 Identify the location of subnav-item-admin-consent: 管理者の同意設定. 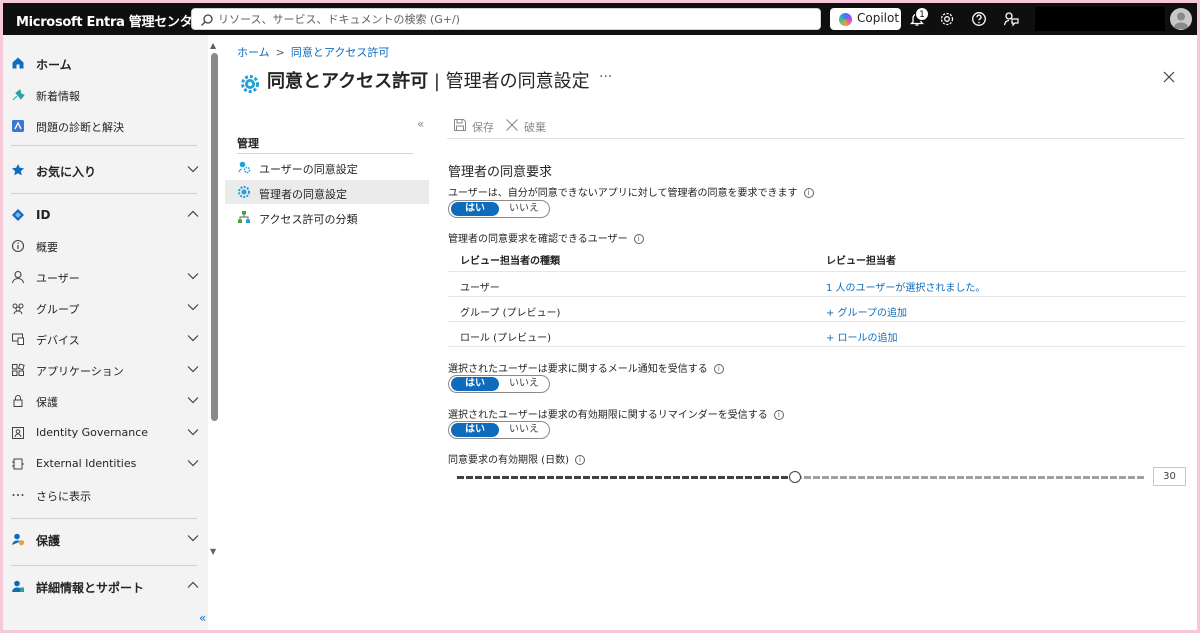
(327, 192).